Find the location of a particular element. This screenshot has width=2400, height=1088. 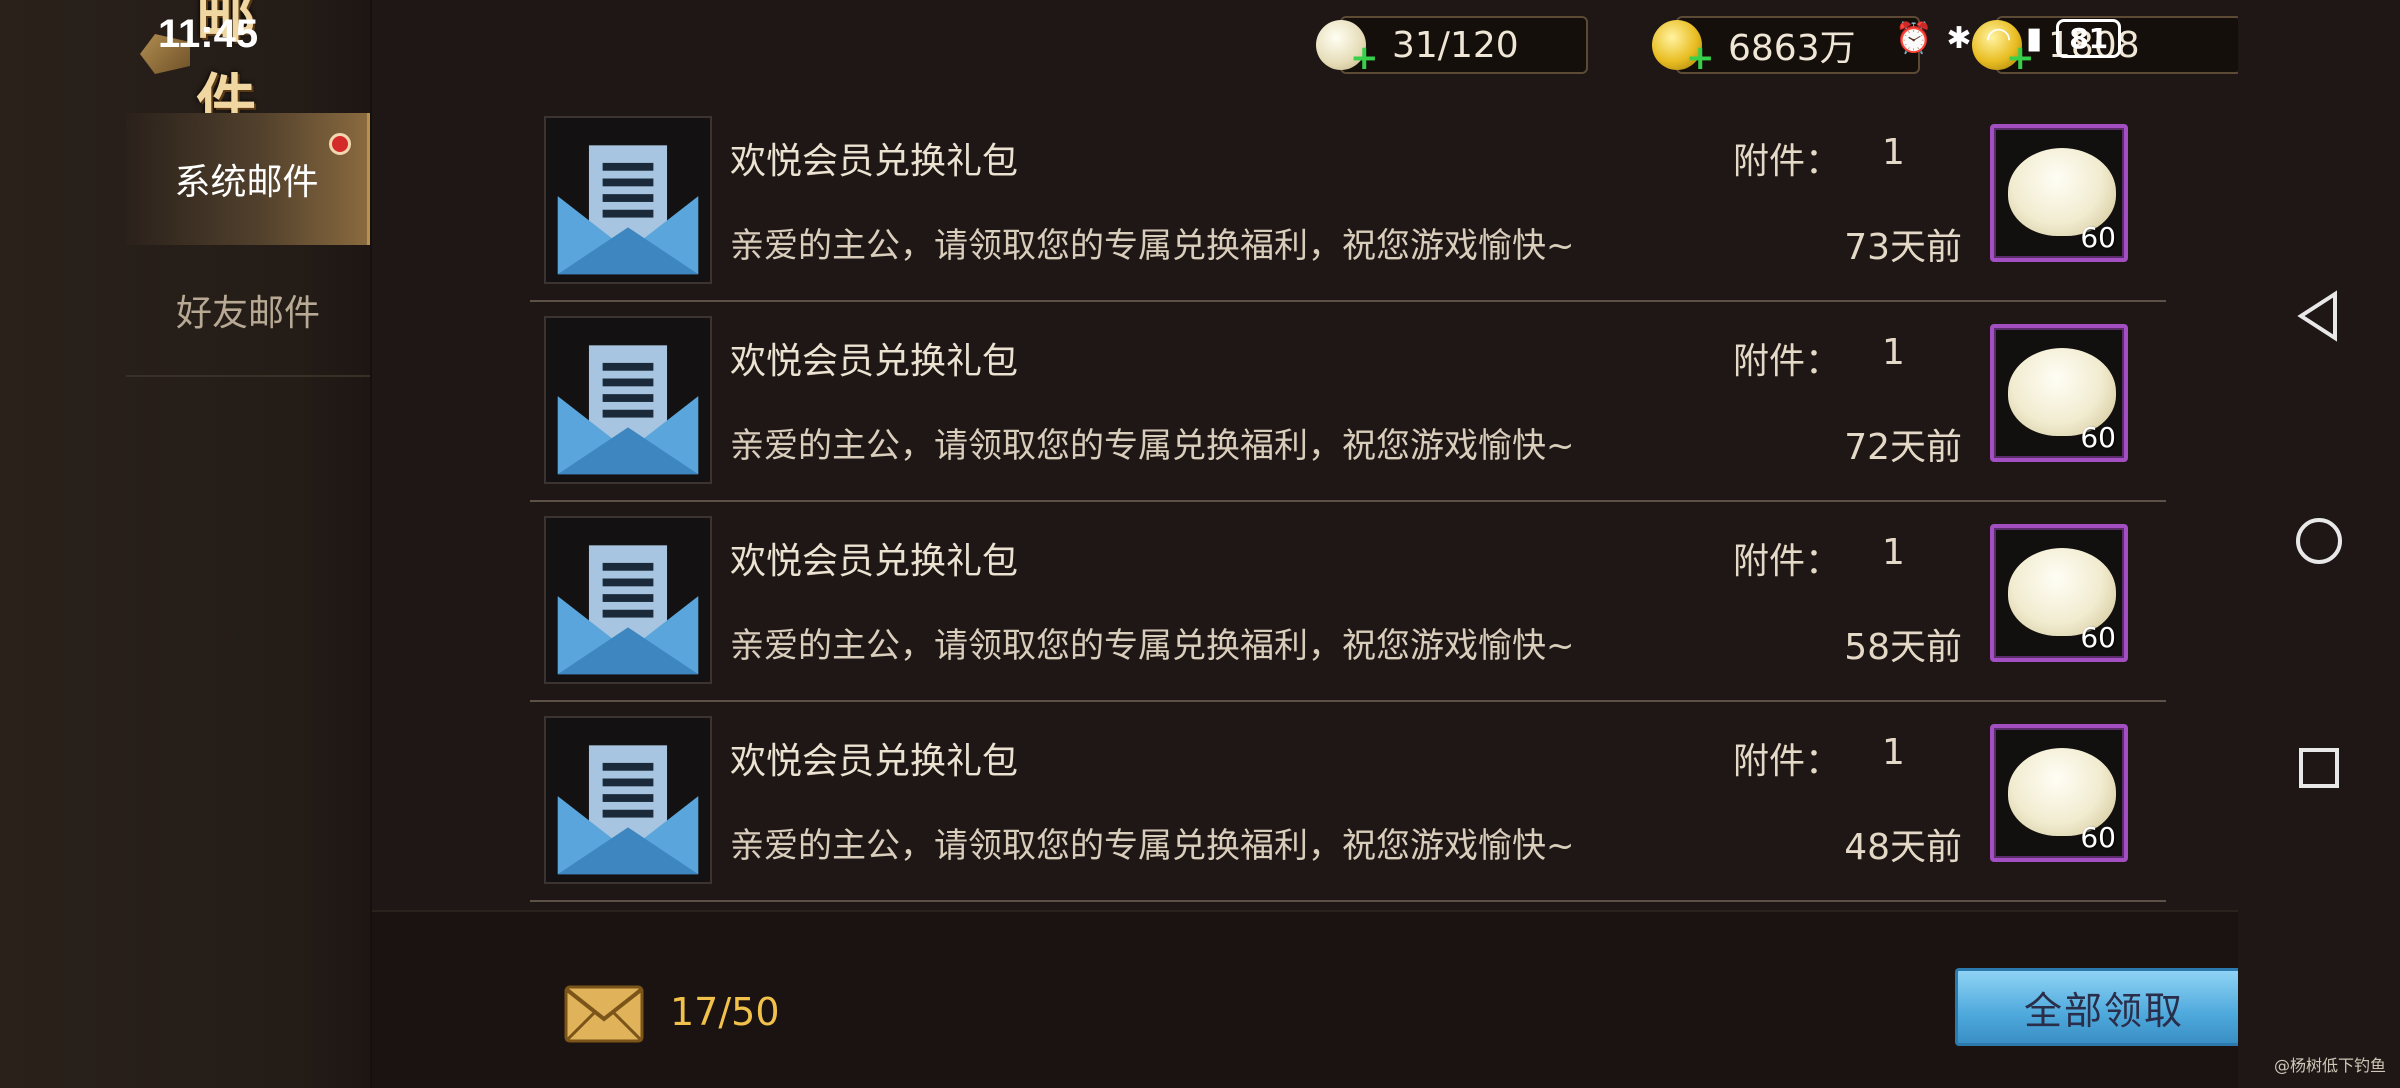

resource-coins: + 6863万 is located at coordinates (1786, 47).